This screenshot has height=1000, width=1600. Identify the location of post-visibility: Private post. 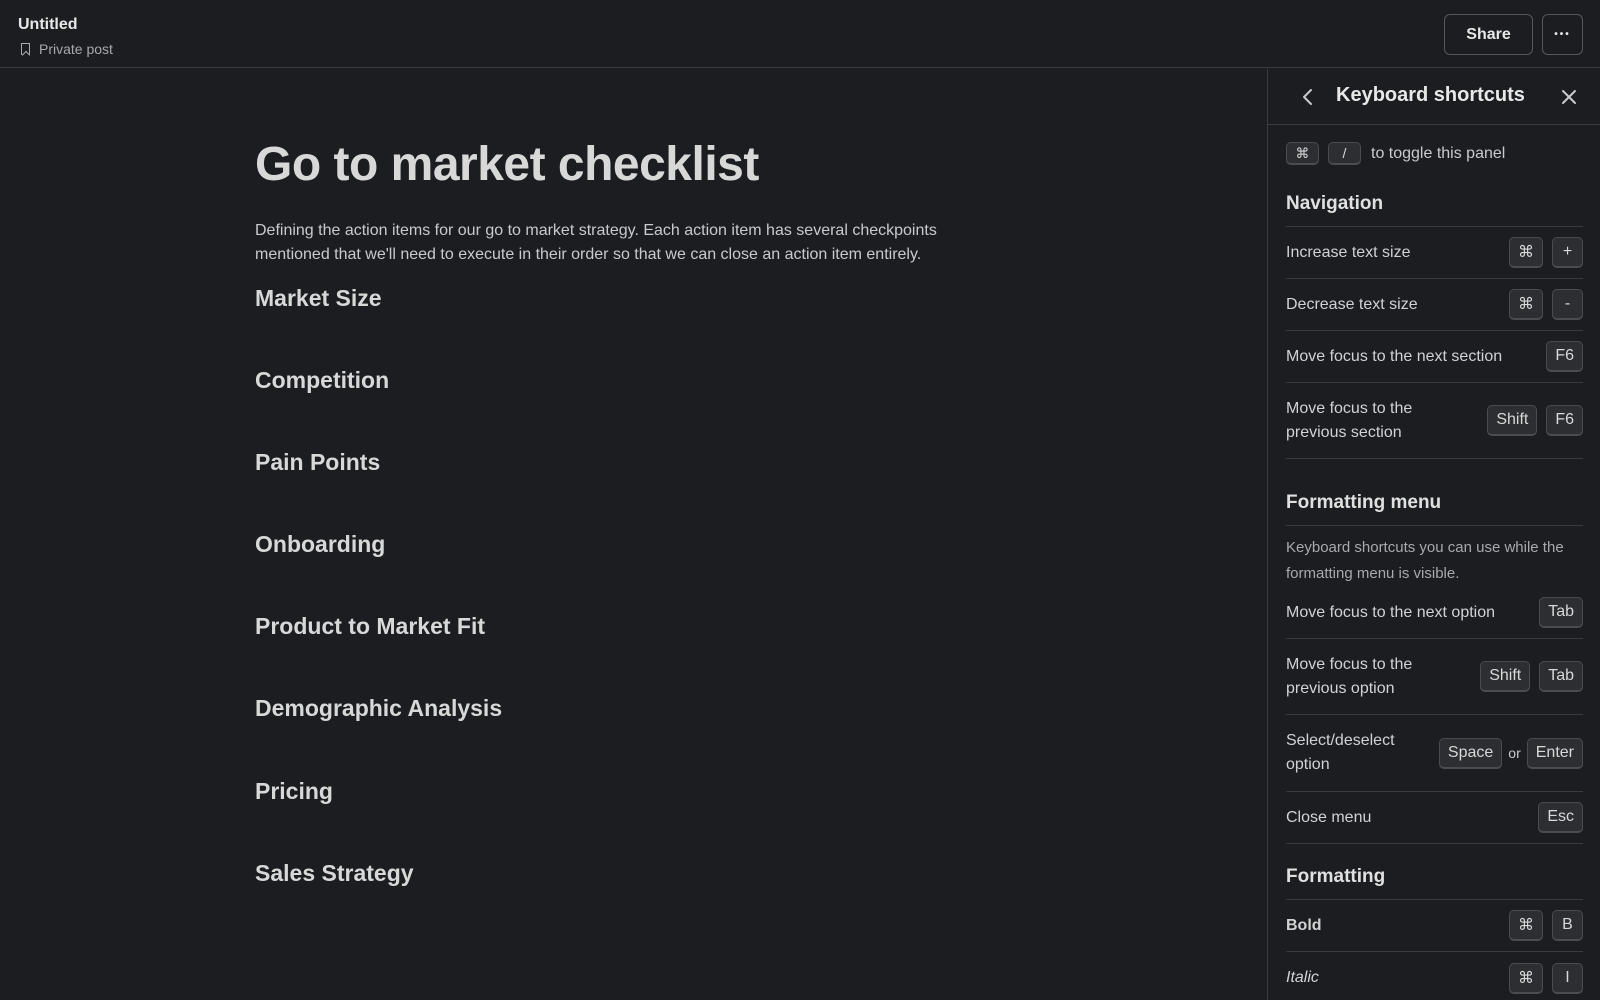
(65, 49).